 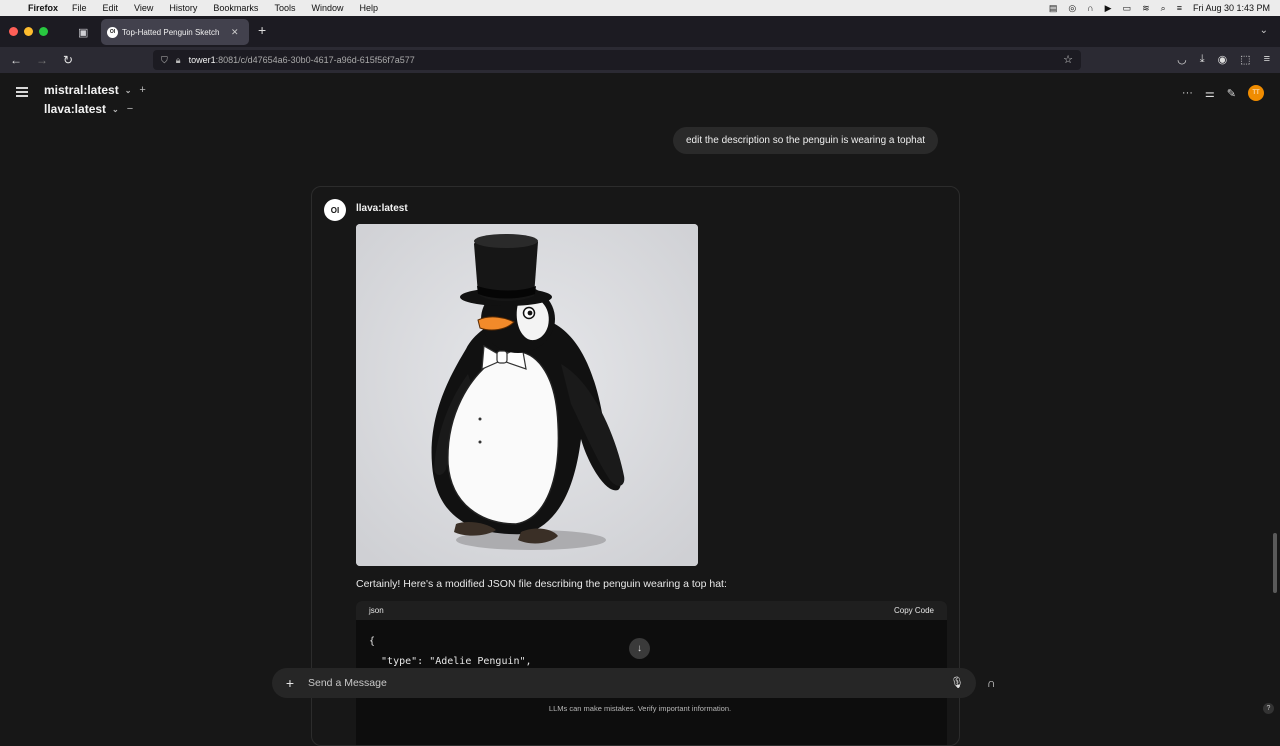 I want to click on page-scrollbar, so click(x=1275, y=563).